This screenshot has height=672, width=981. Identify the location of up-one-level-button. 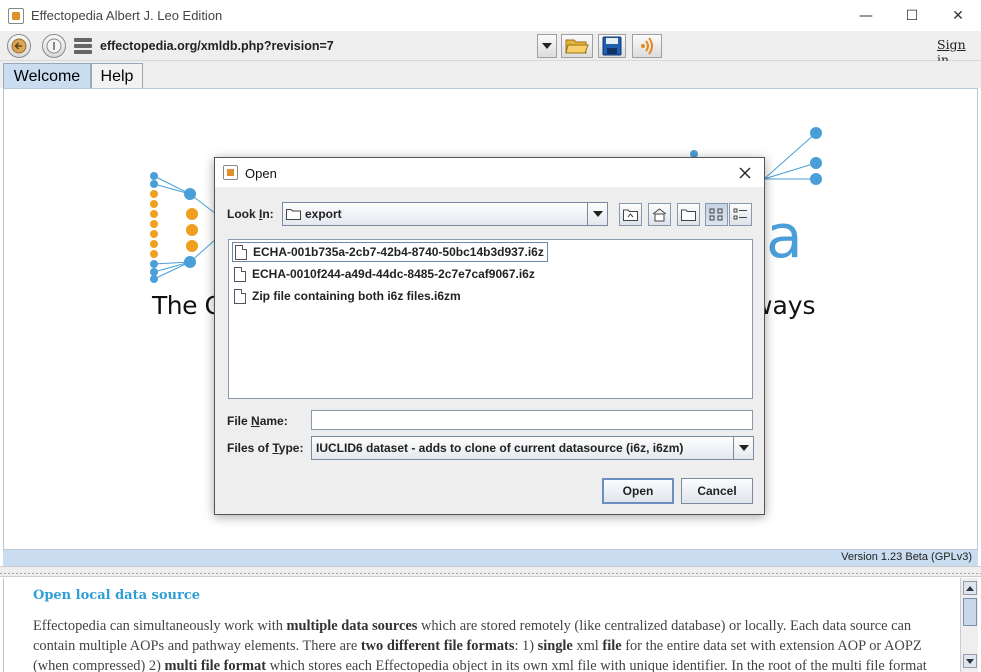
(630, 214).